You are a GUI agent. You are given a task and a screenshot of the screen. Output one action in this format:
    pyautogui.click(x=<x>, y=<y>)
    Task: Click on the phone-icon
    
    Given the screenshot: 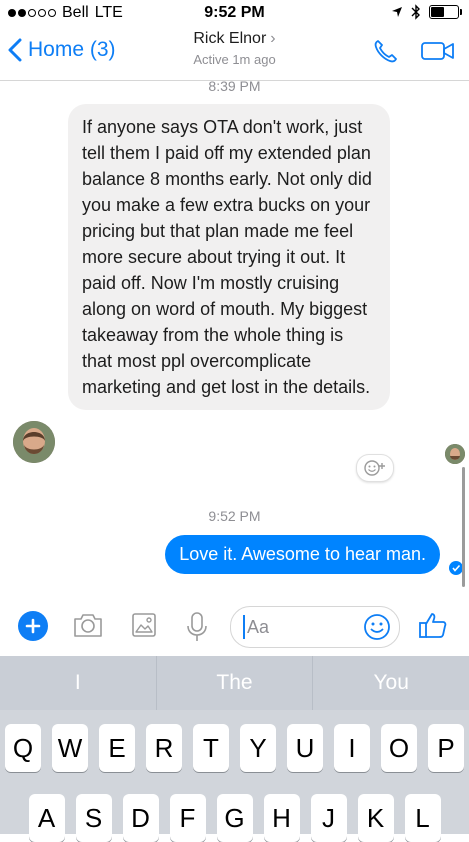 What is the action you would take?
    pyautogui.click(x=386, y=51)
    